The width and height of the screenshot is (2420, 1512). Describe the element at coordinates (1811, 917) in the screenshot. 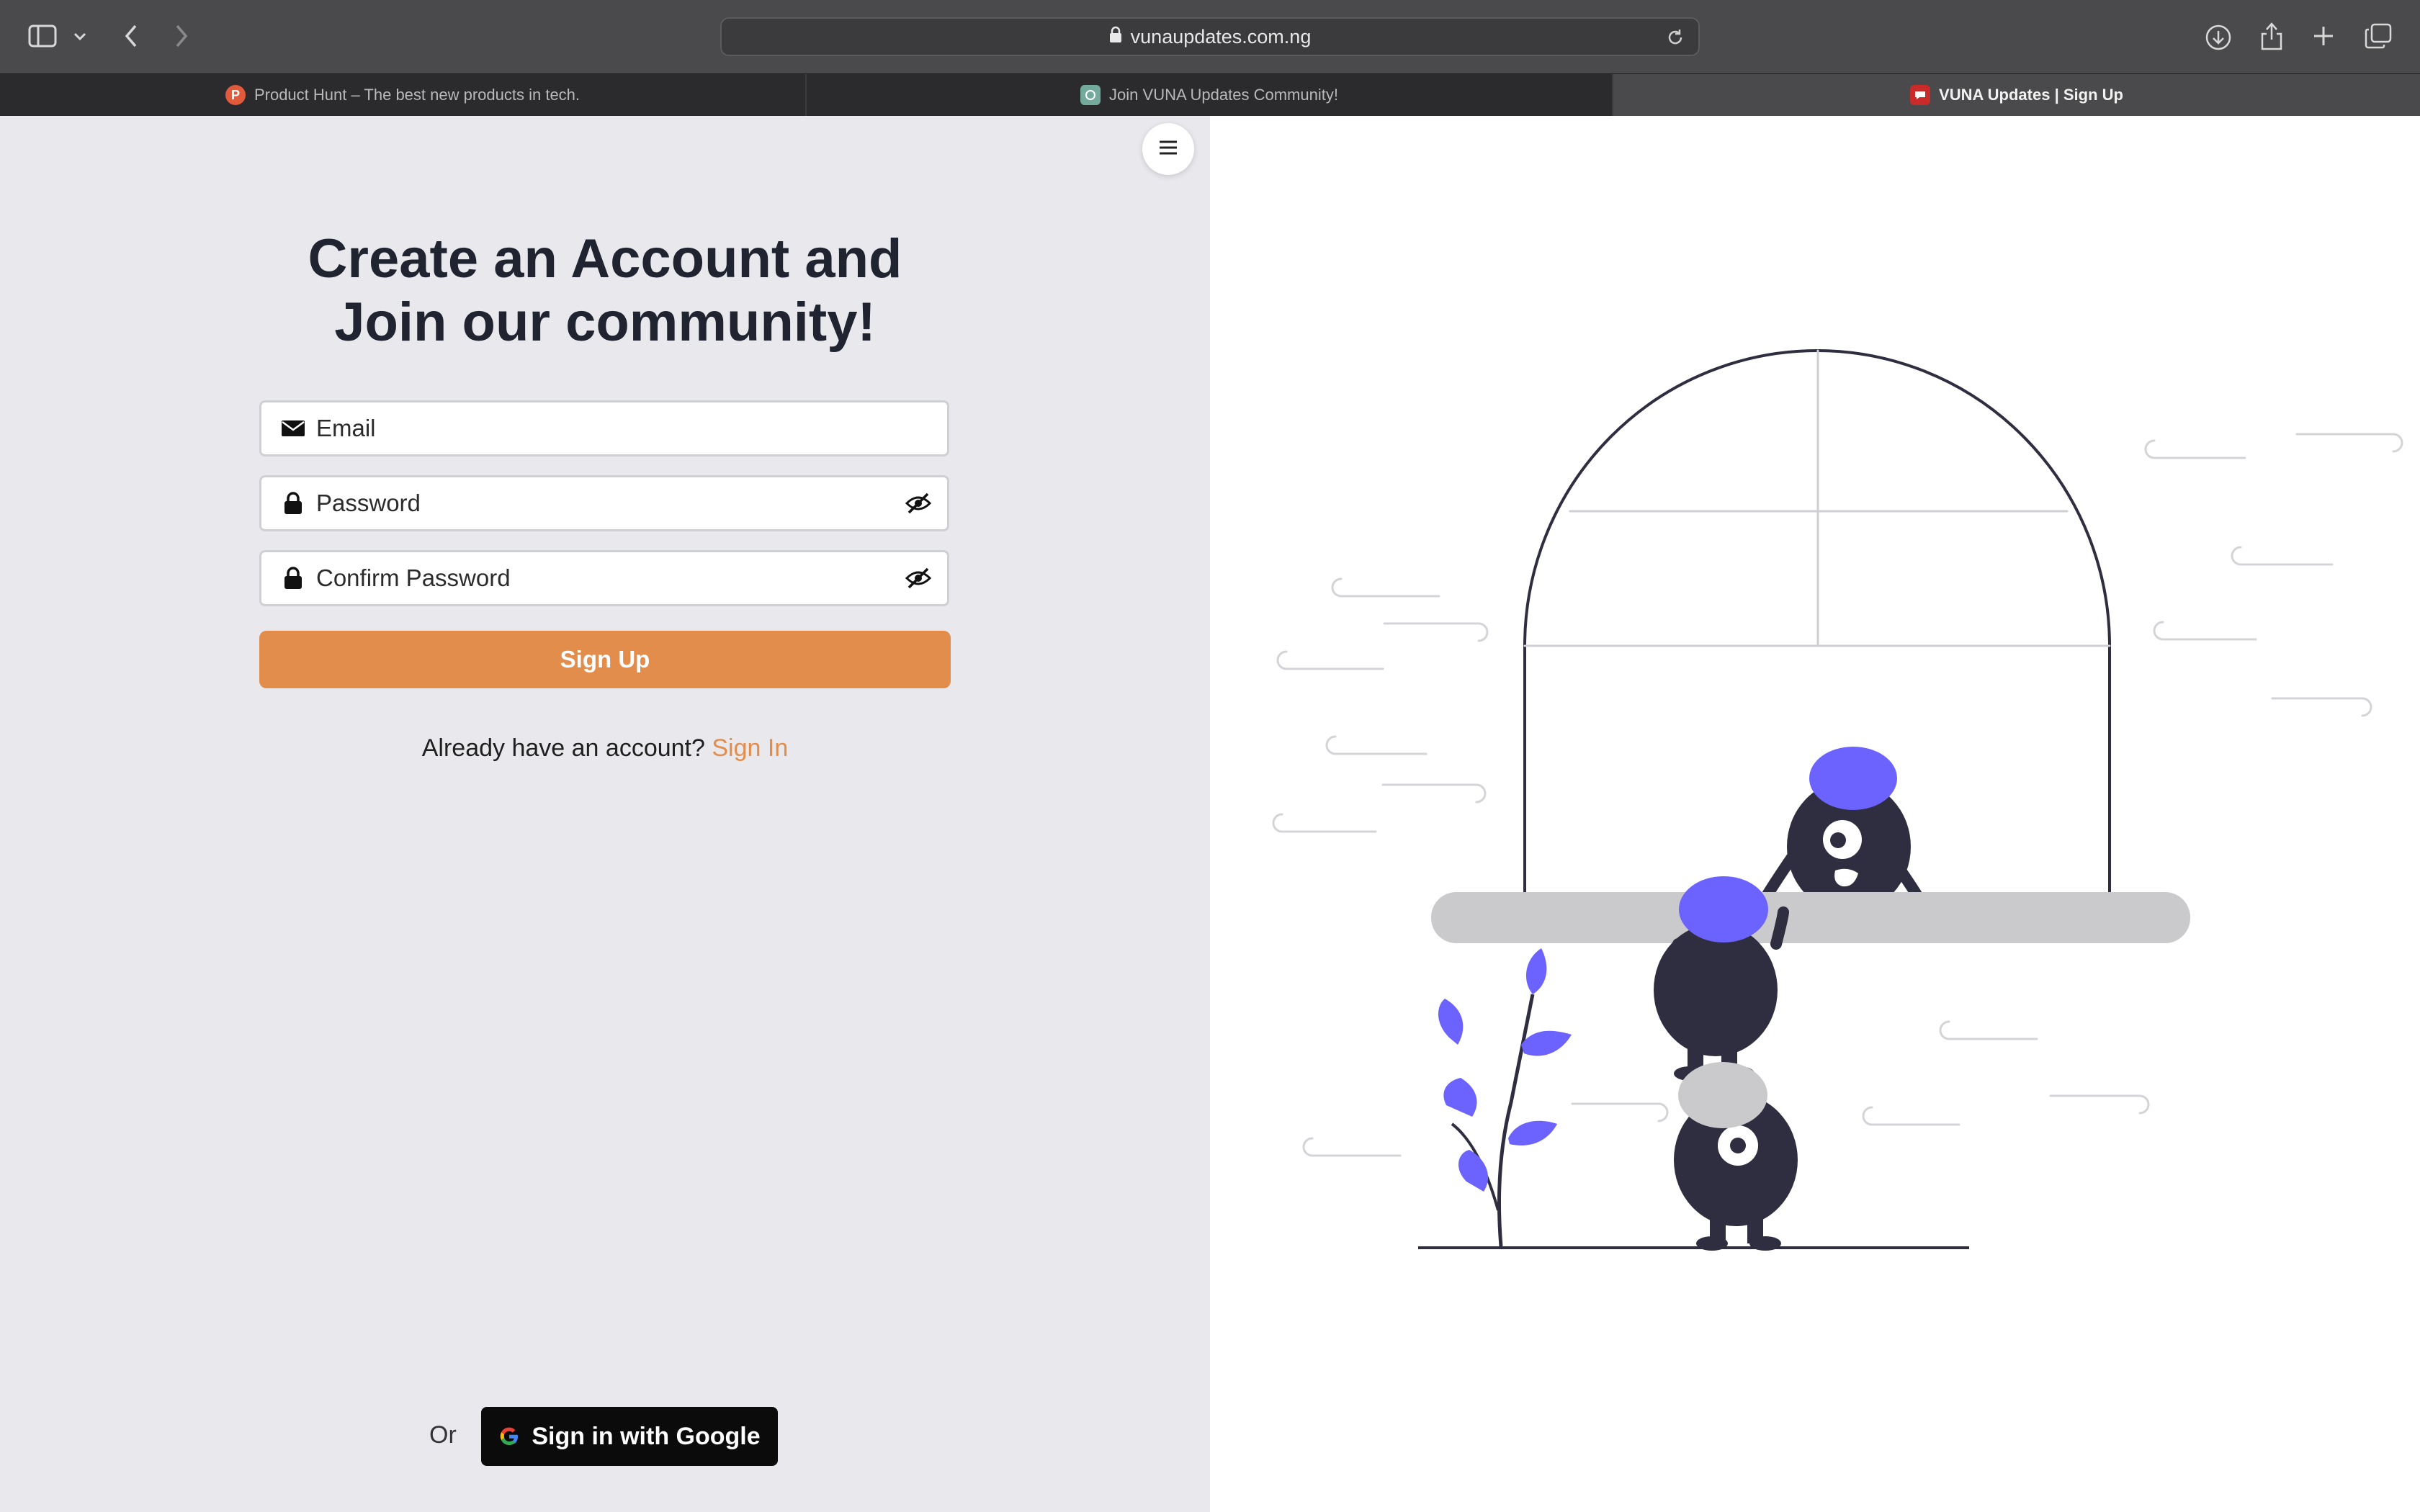

I see `window-sill` at that location.